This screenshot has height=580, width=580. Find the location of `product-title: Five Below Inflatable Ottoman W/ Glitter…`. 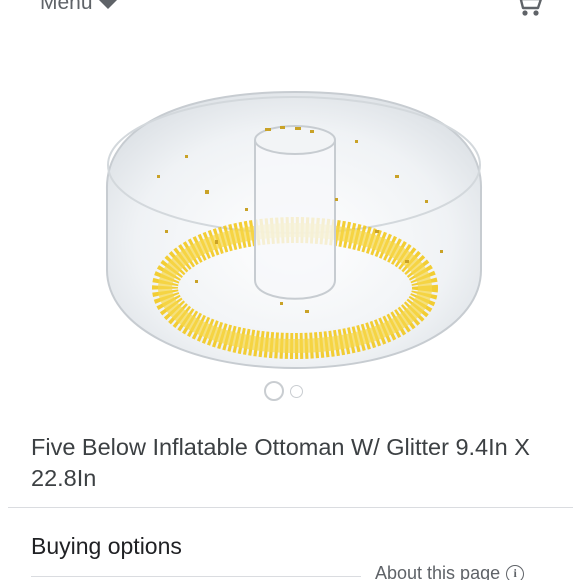

product-title: Five Below Inflatable Ottoman W/ Glitter… is located at coordinates (280, 462).